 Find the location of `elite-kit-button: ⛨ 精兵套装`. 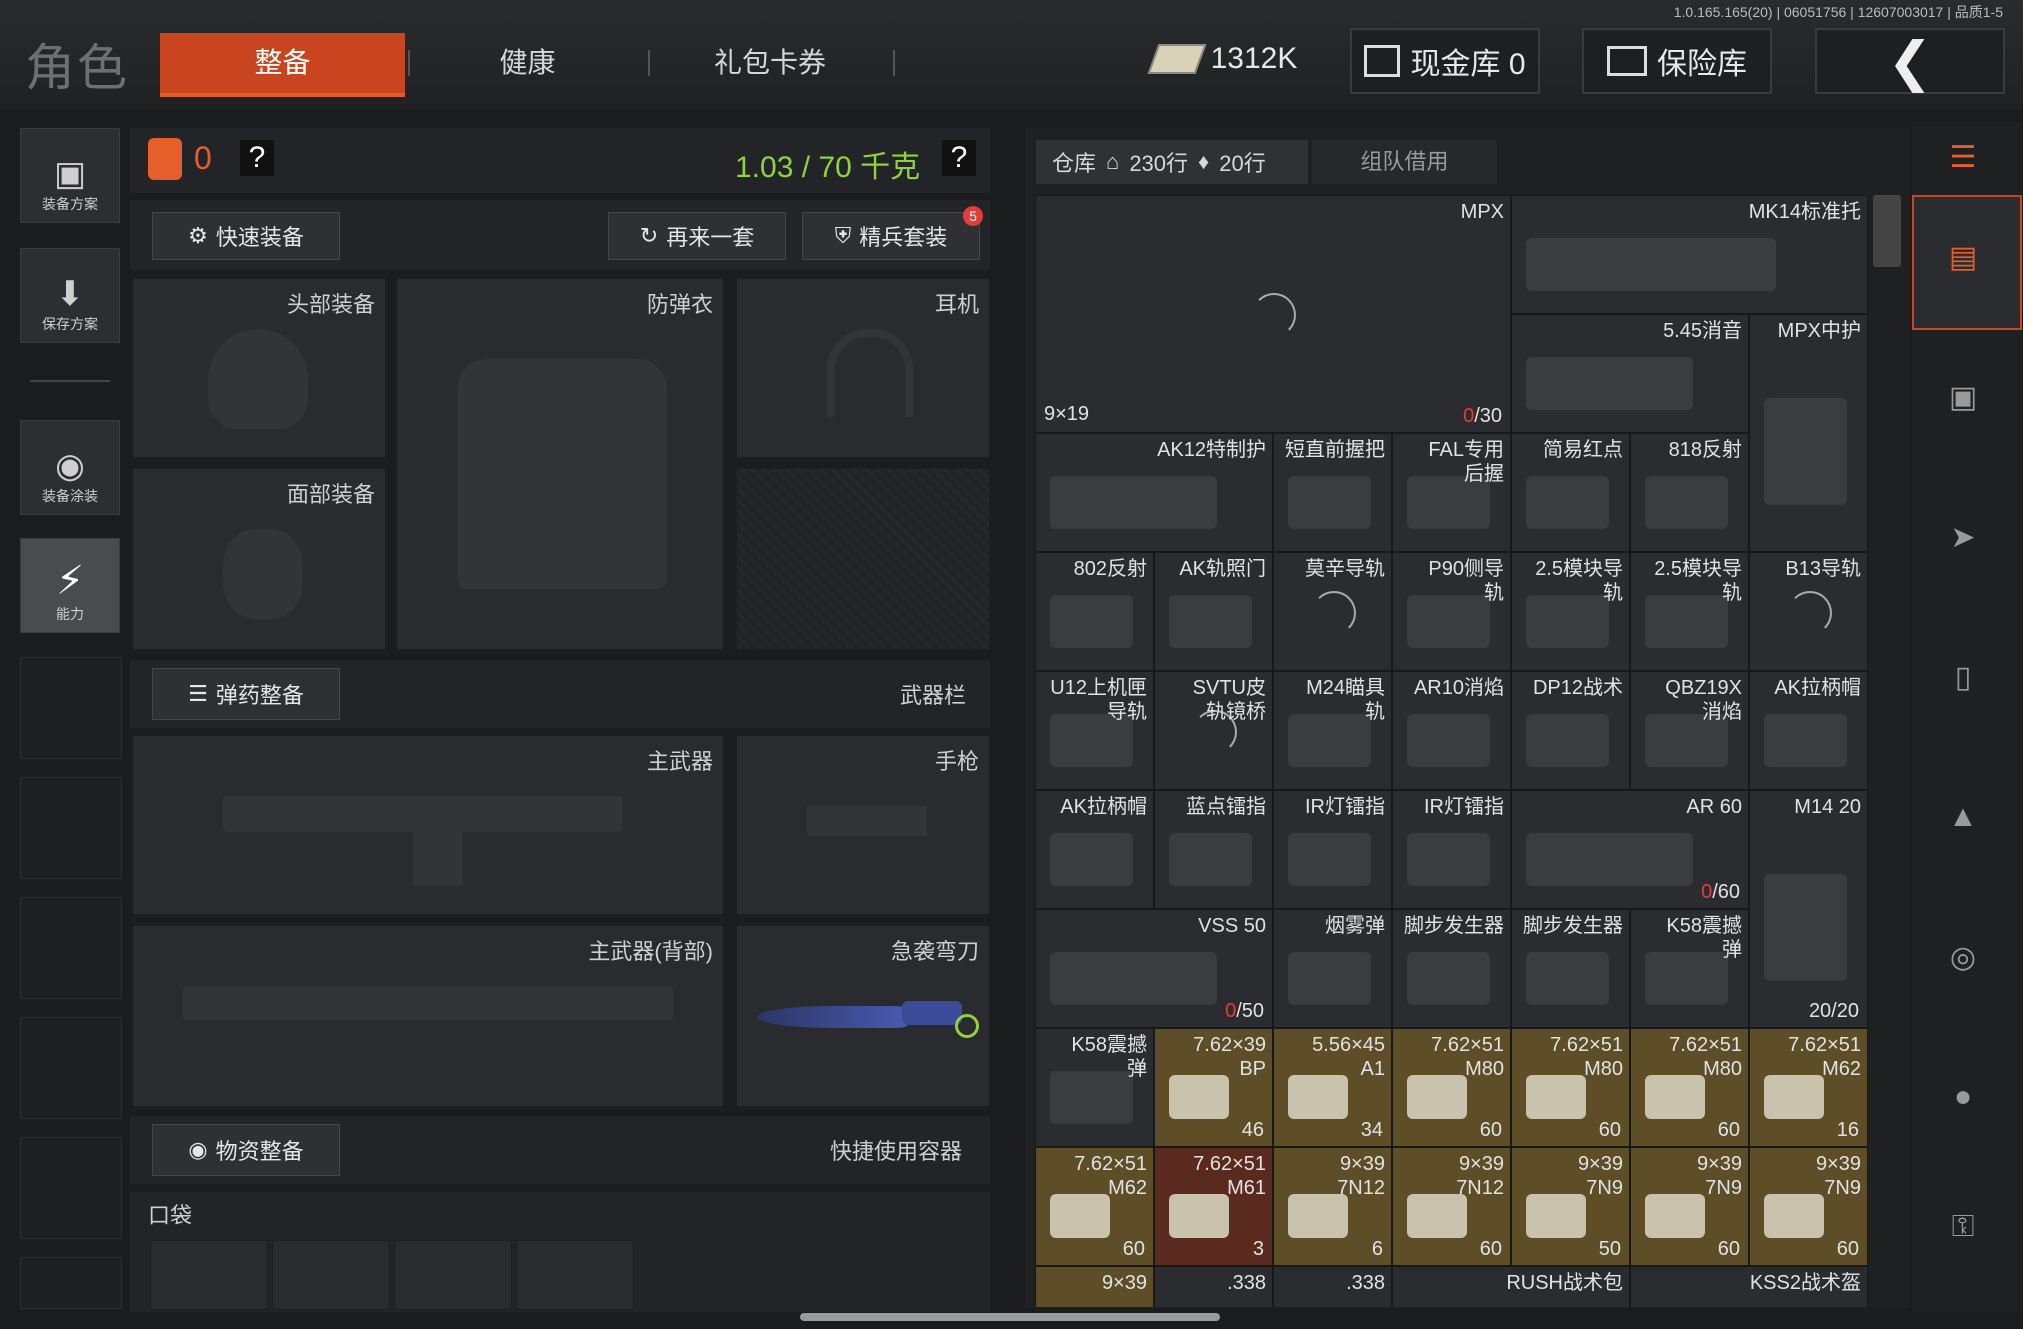

elite-kit-button: ⛨ 精兵套装 is located at coordinates (891, 236).